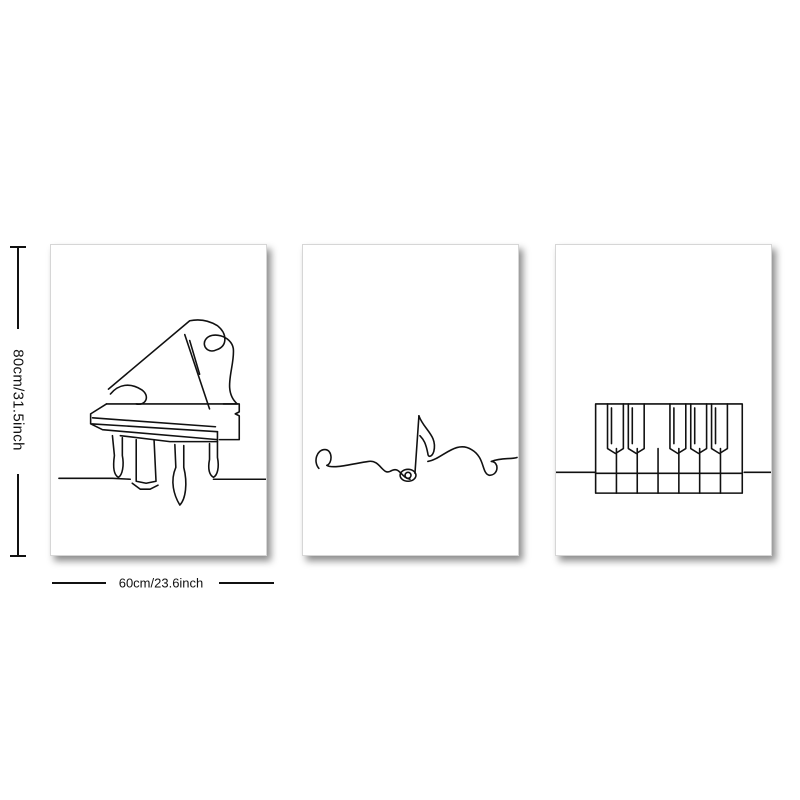 This screenshot has height=800, width=800. What do you see at coordinates (173, 362) in the screenshot?
I see `piano-lid` at bounding box center [173, 362].